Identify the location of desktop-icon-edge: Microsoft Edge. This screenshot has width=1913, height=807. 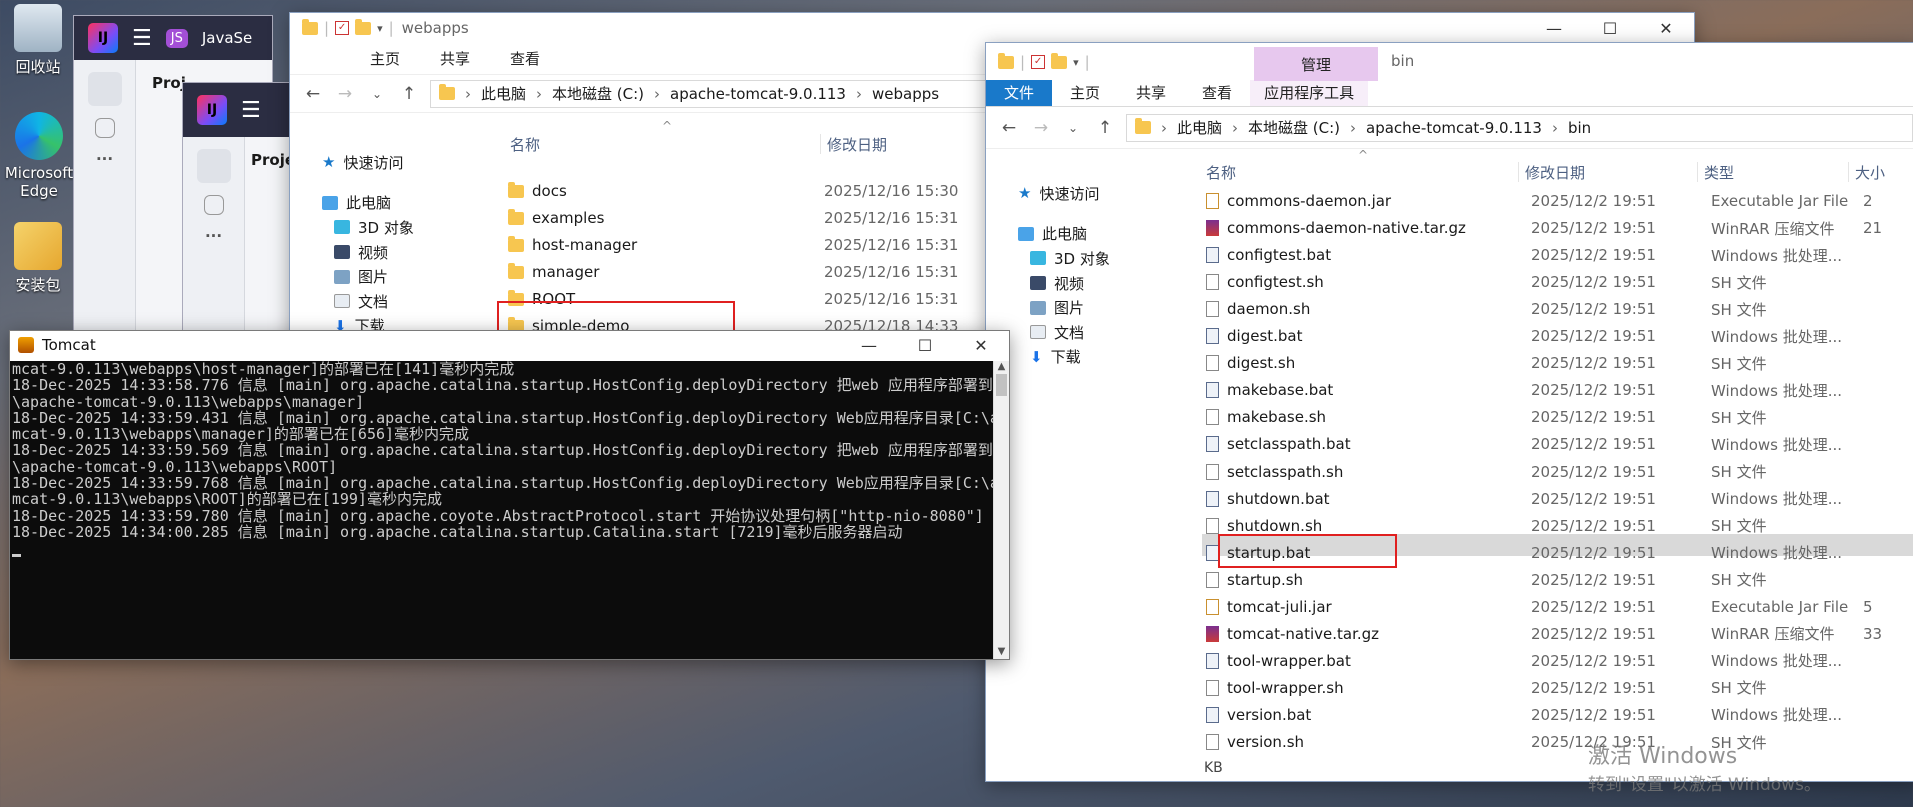
(40, 156).